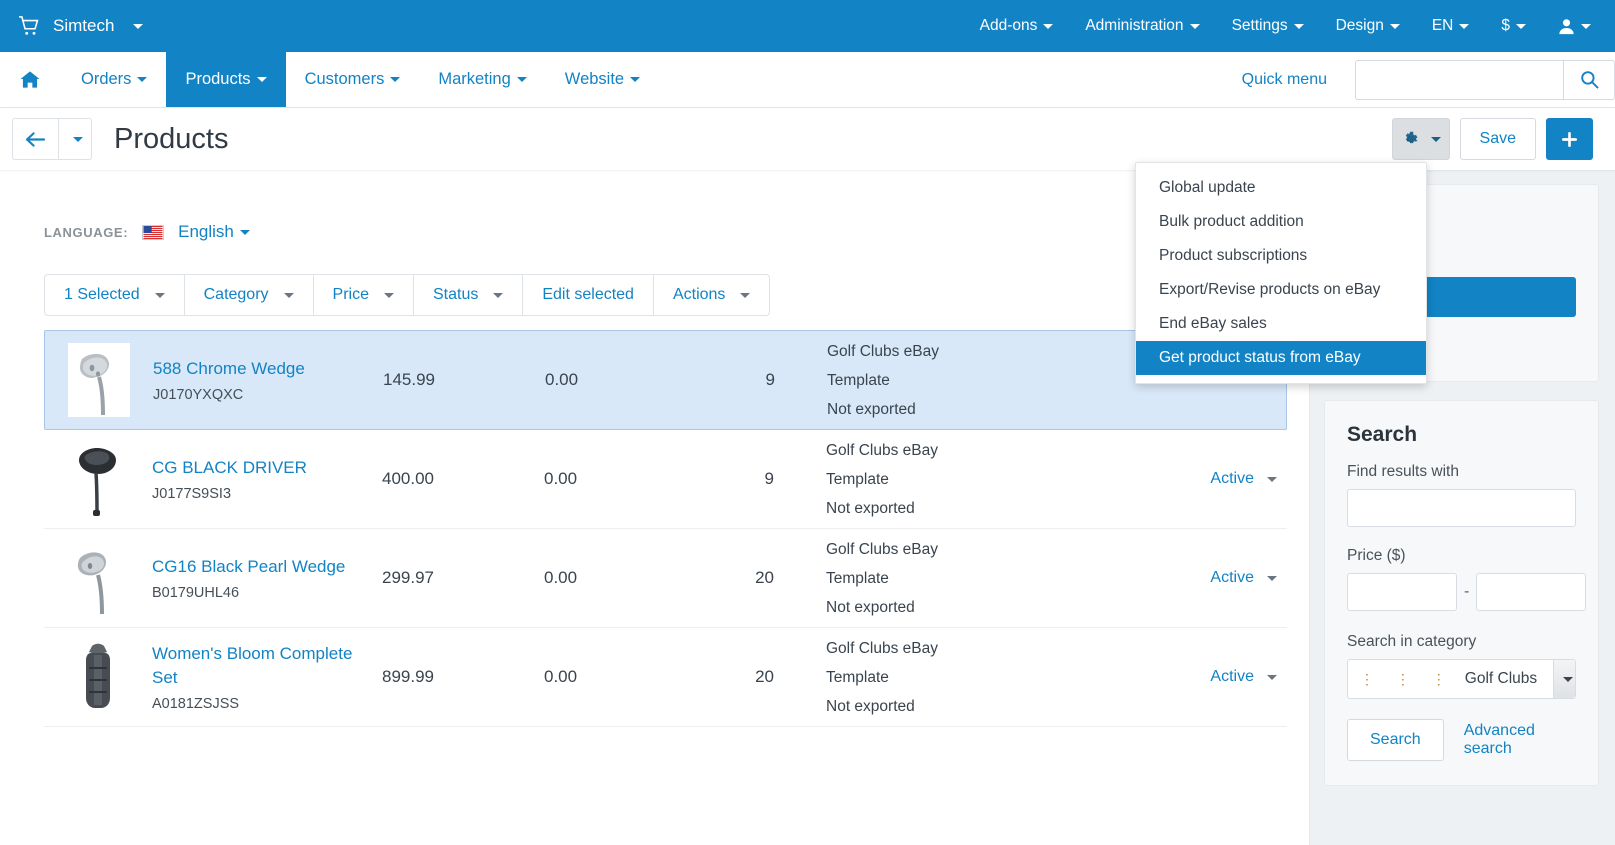  What do you see at coordinates (226, 79) in the screenshot?
I see `nav-item-products: Products` at bounding box center [226, 79].